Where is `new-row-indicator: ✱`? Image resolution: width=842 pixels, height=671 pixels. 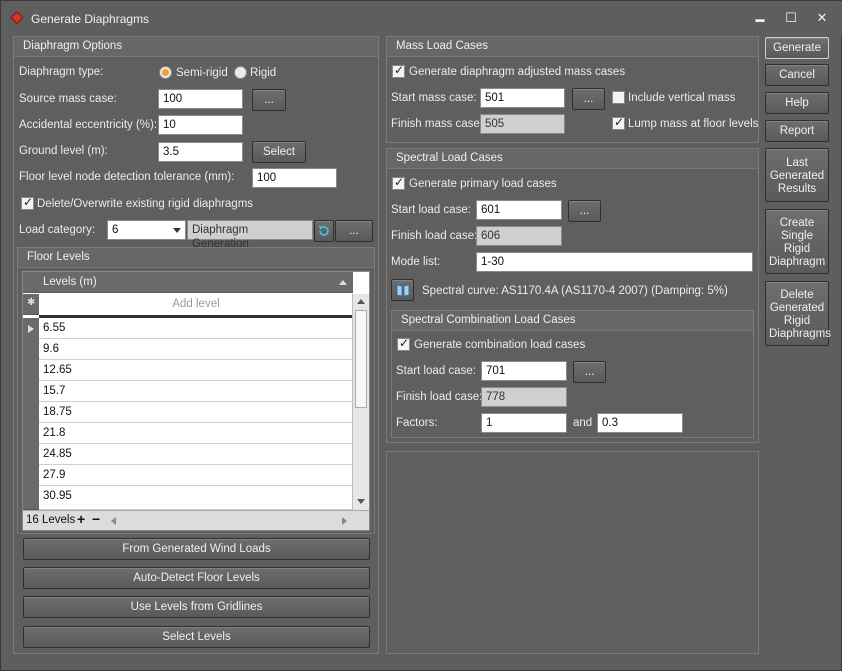
new-row-indicator: ✱ is located at coordinates (31, 304).